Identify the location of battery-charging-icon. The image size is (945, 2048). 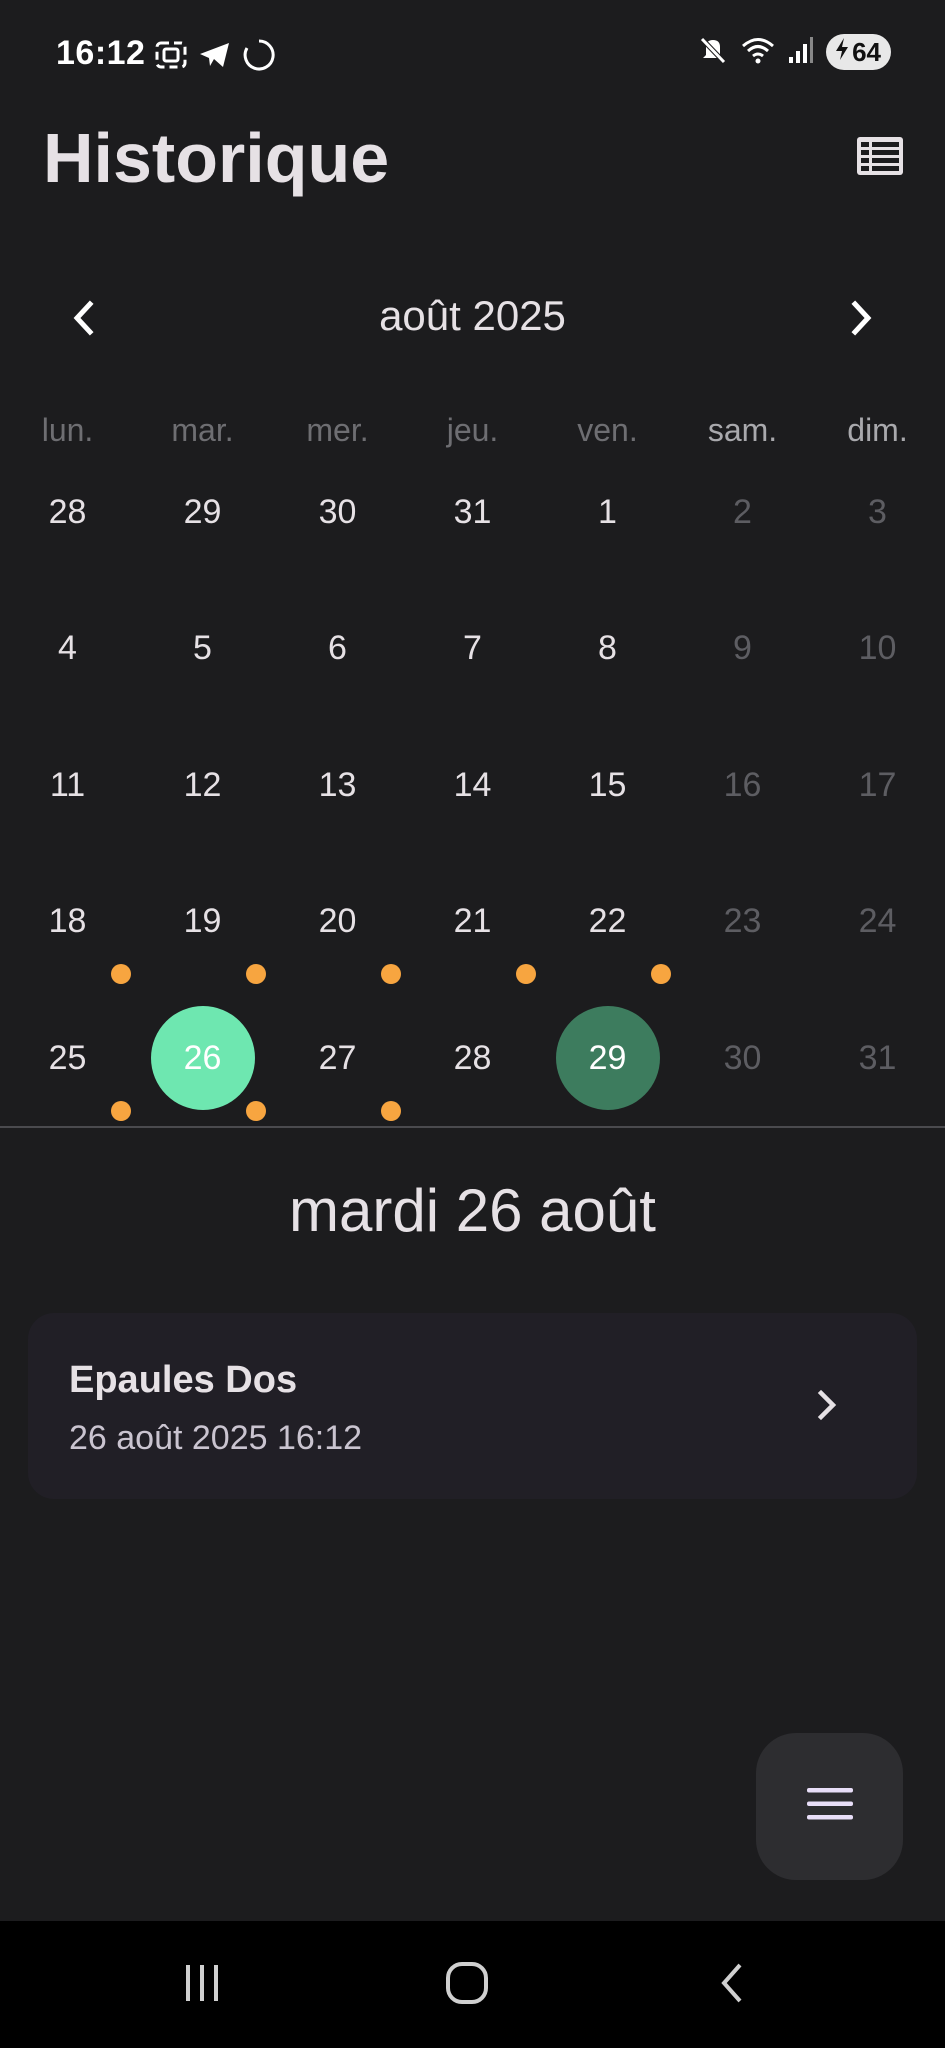
(842, 52).